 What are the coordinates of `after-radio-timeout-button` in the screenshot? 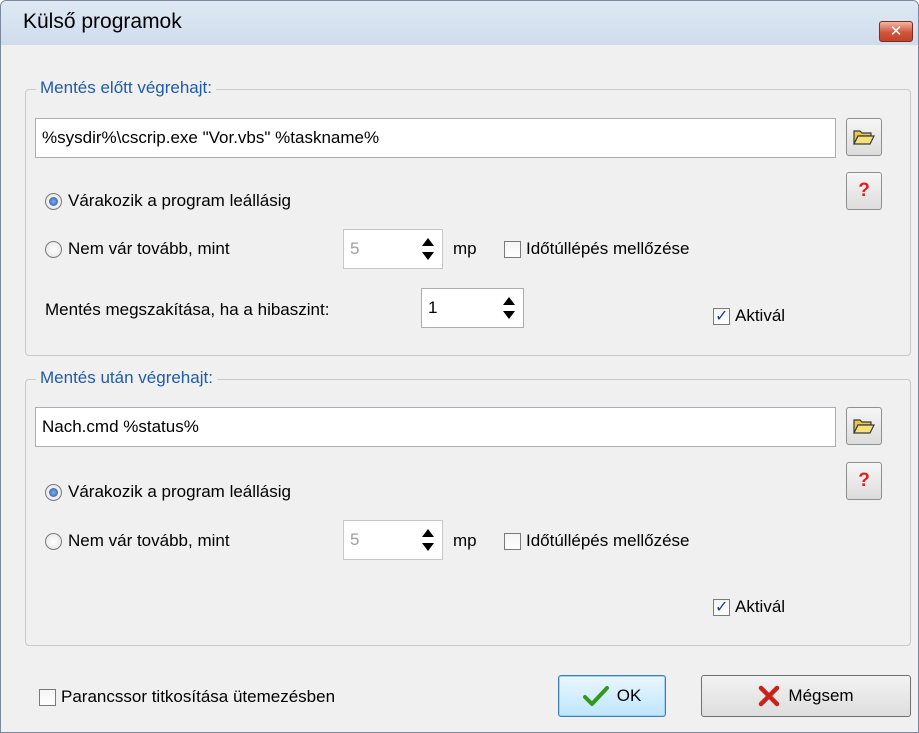 It's located at (53, 541).